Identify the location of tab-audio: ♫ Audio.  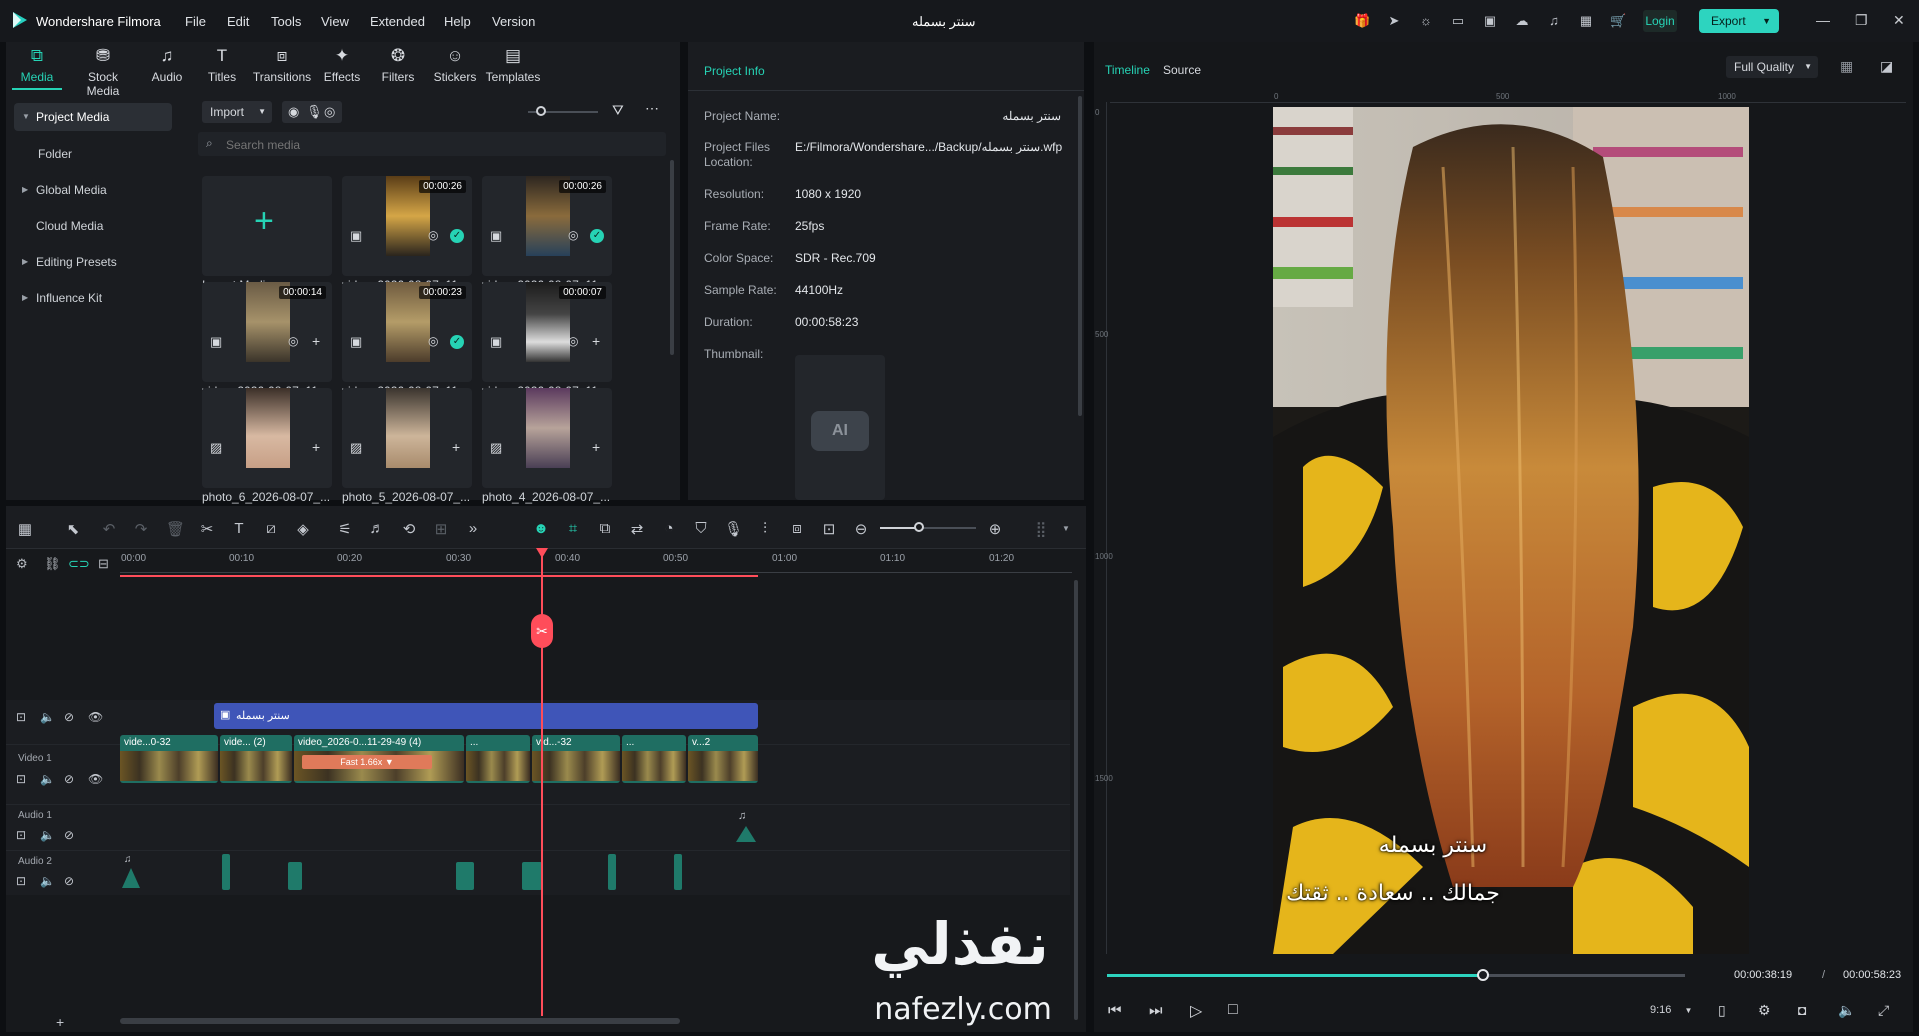
(167, 65).